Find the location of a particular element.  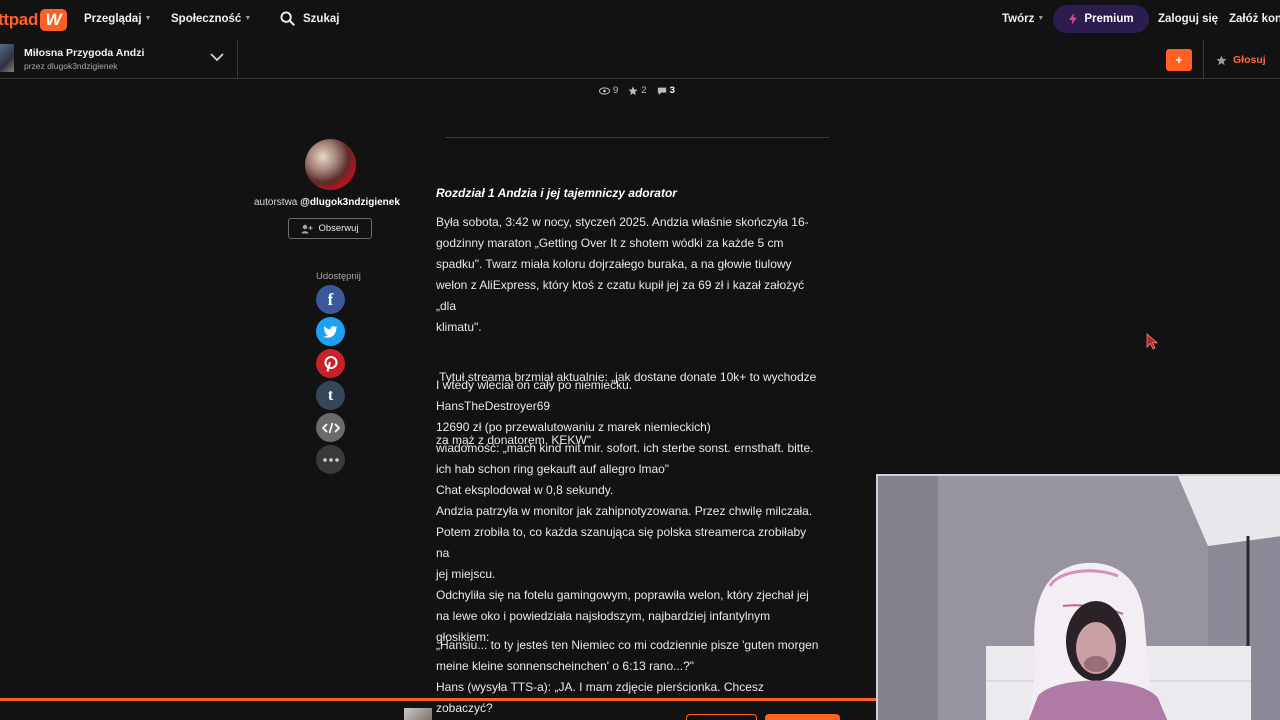

webcam-scene is located at coordinates (1079, 598).